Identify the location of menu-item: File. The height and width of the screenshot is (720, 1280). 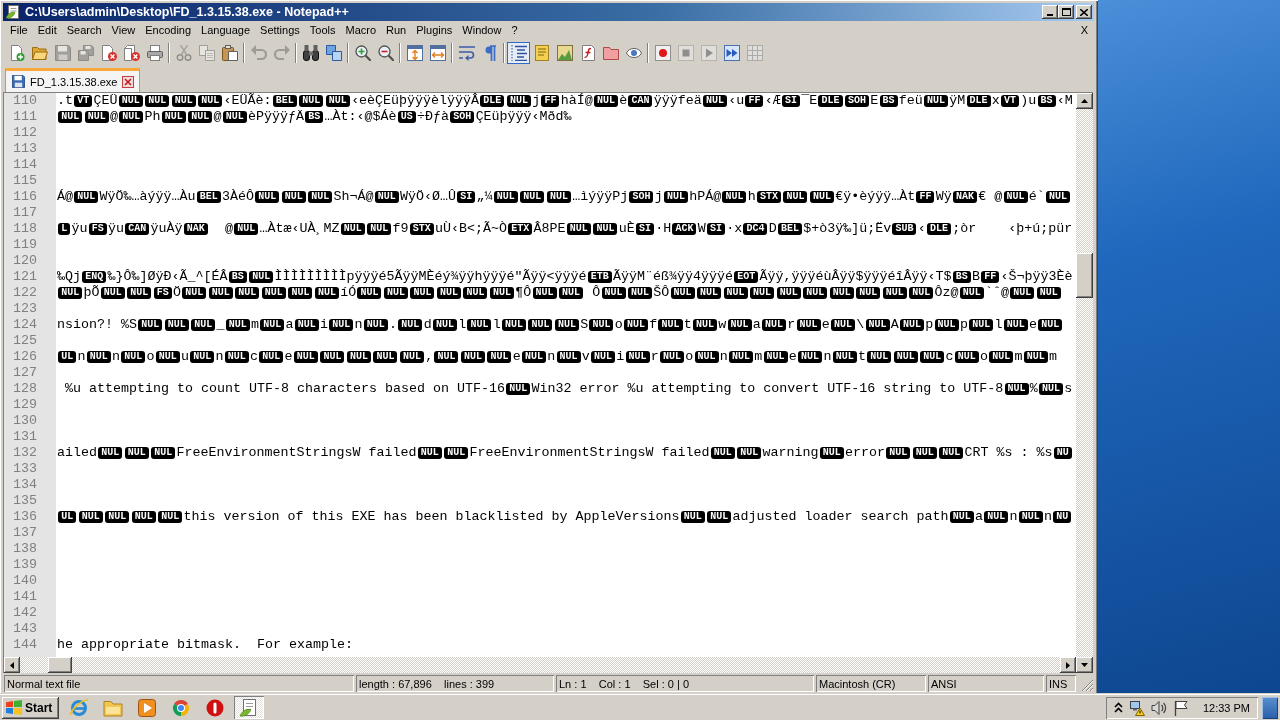
(19, 30).